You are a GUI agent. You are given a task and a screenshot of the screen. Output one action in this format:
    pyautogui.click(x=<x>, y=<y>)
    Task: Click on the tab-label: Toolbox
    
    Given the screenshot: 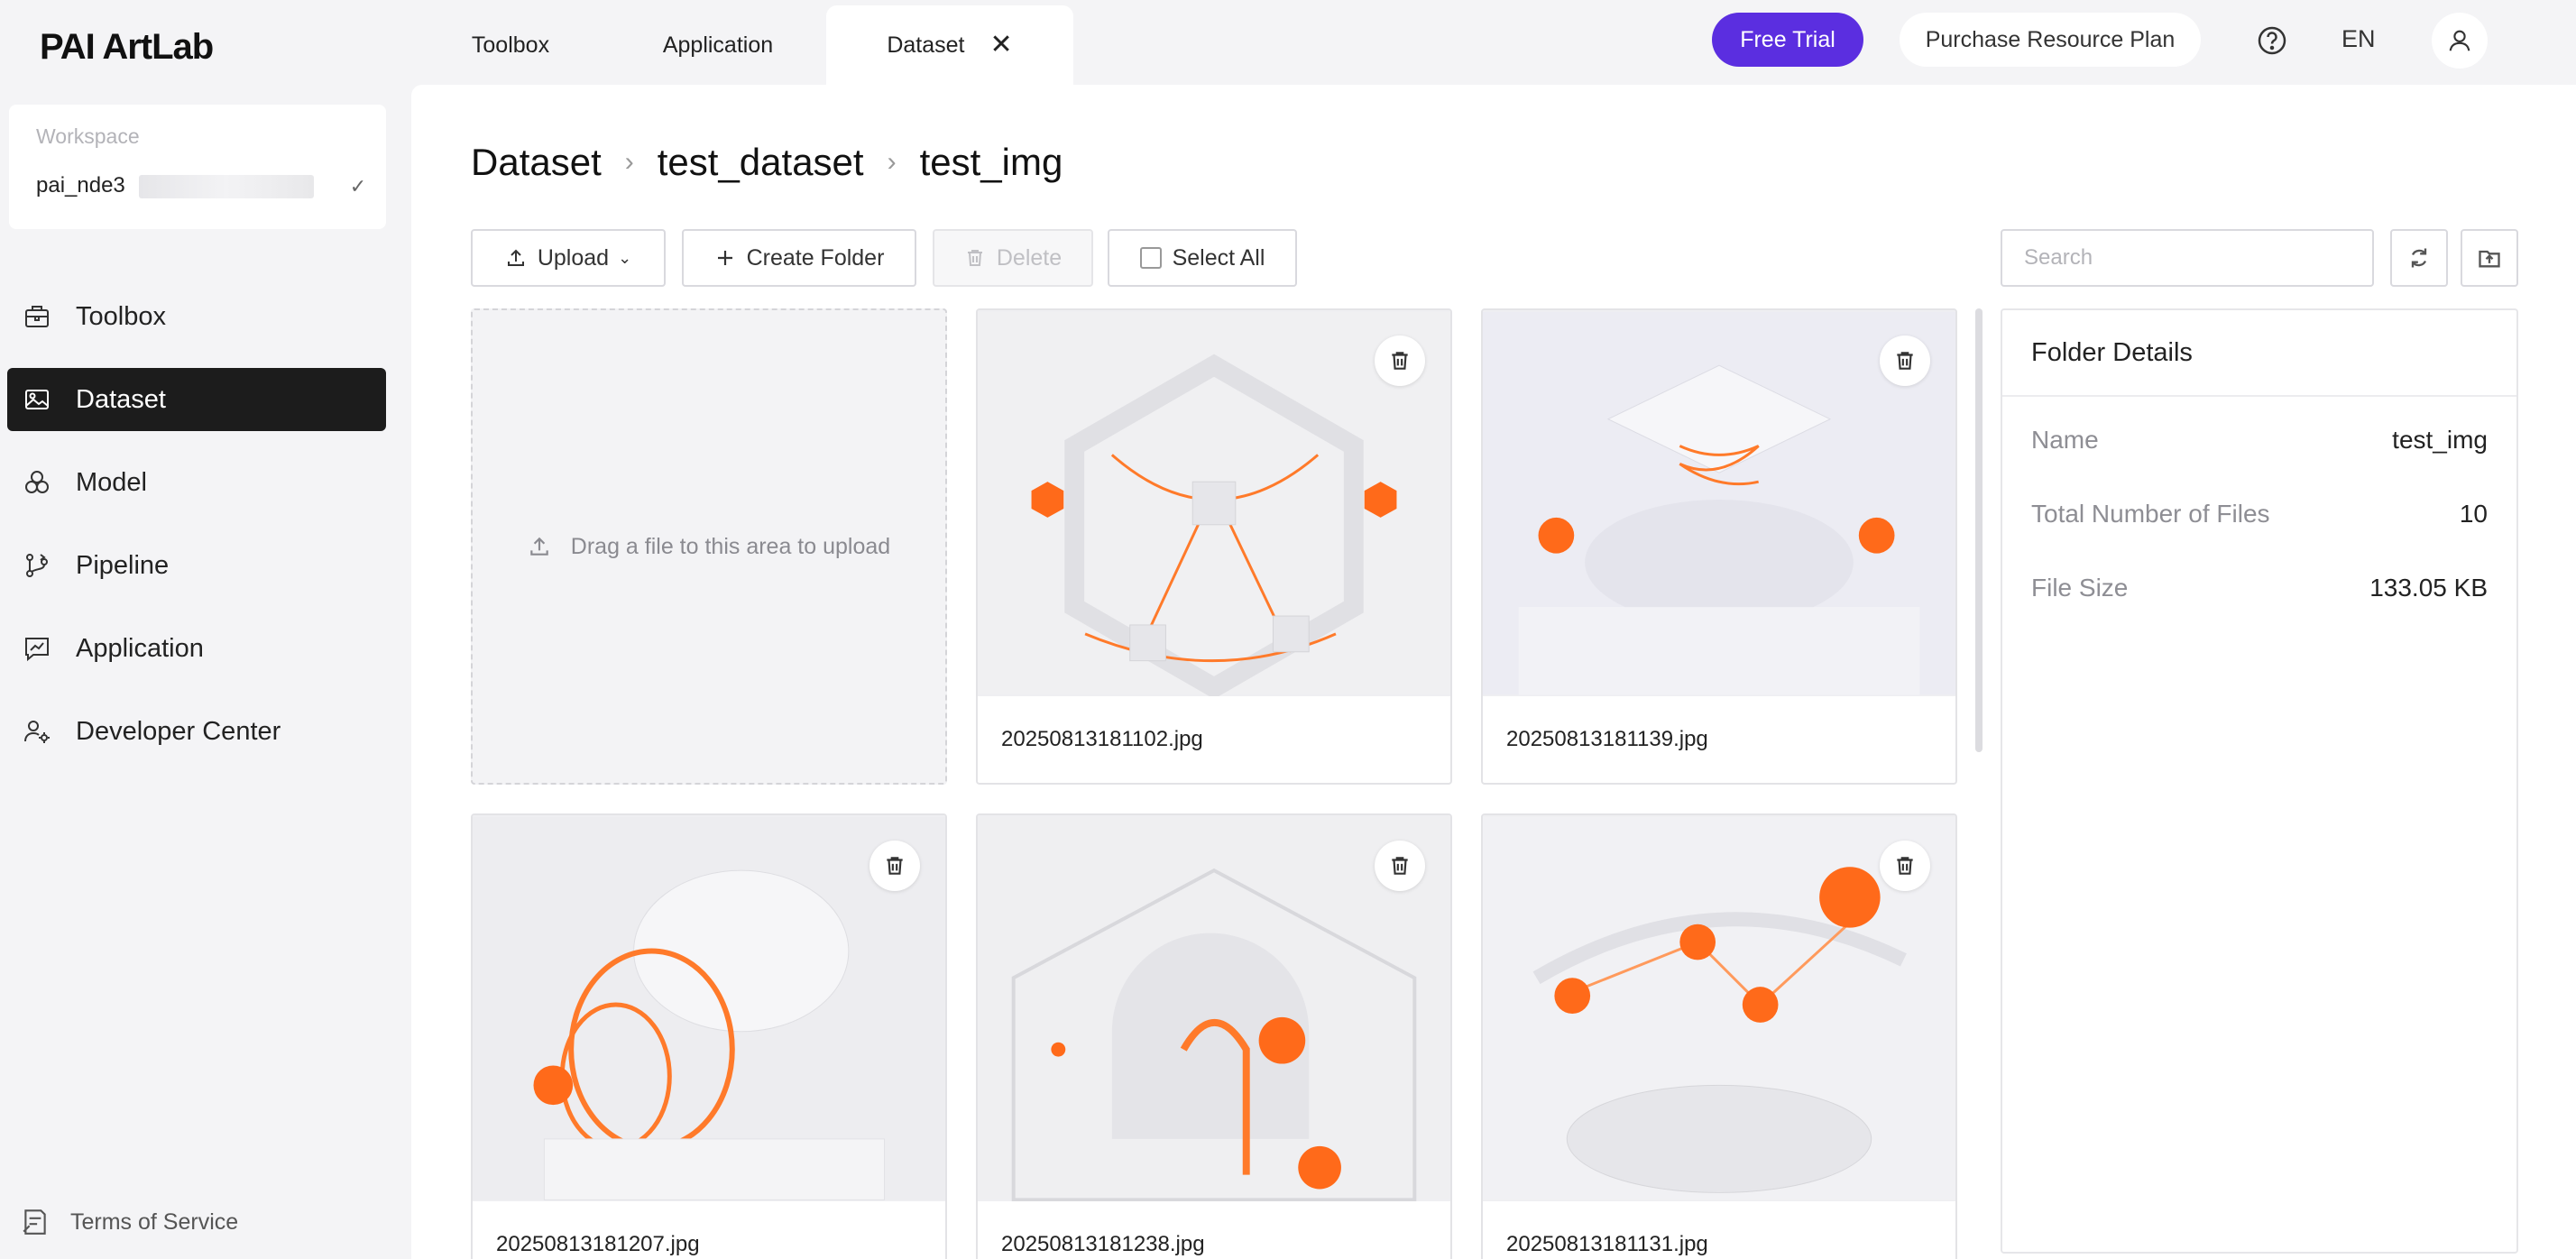 What is the action you would take?
    pyautogui.click(x=510, y=45)
    